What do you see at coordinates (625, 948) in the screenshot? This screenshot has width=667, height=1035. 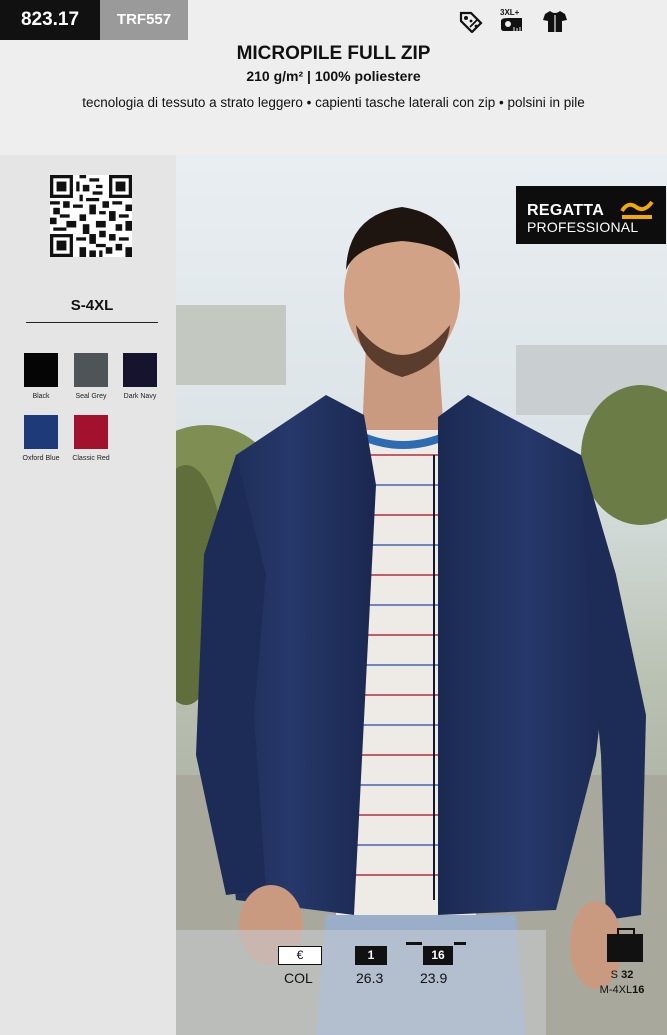 I see `carton-icon` at bounding box center [625, 948].